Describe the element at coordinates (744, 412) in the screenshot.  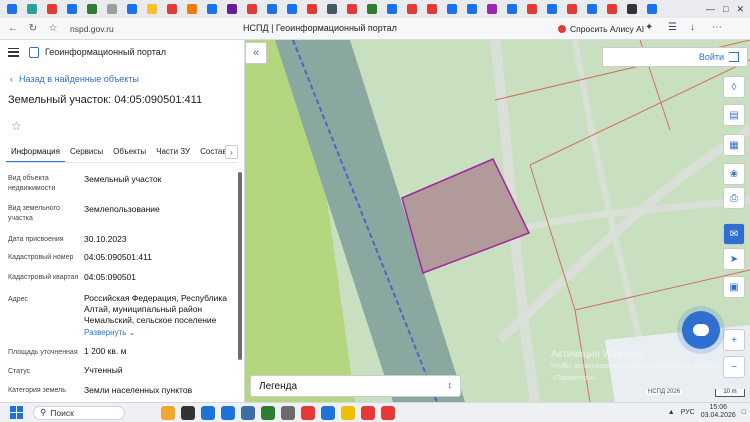
I see `notifications-icon: □` at that location.